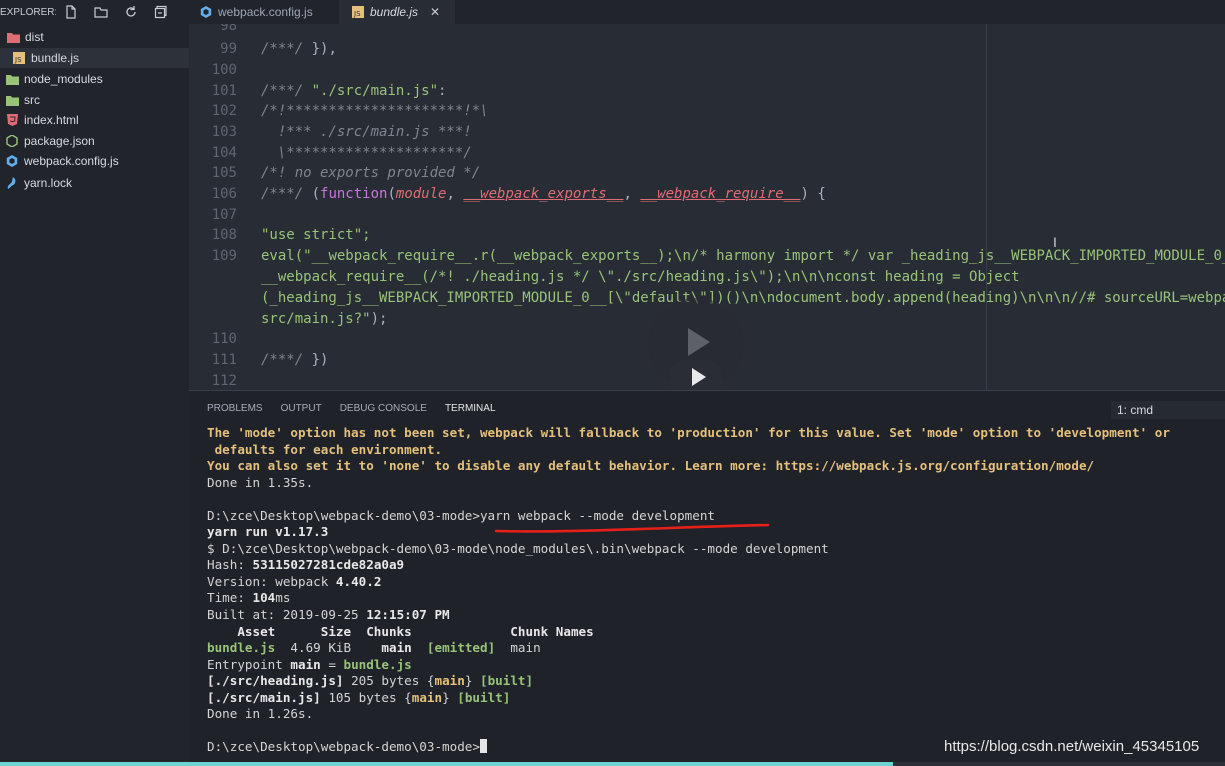  Describe the element at coordinates (97, 141) in the screenshot. I see `tree-item-package-json: package.json` at that location.